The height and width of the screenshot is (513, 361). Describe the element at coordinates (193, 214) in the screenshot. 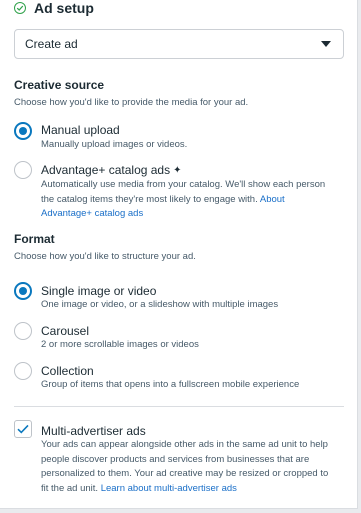

I see `advantage-catalog-link: Advantage+ catalog ads` at that location.